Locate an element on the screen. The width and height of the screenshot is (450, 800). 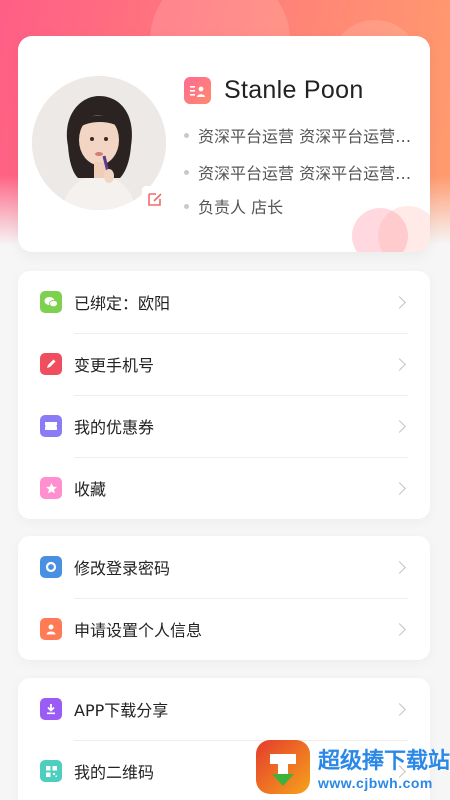
menu-label: 已绑定：欧阳 is located at coordinates (122, 303).